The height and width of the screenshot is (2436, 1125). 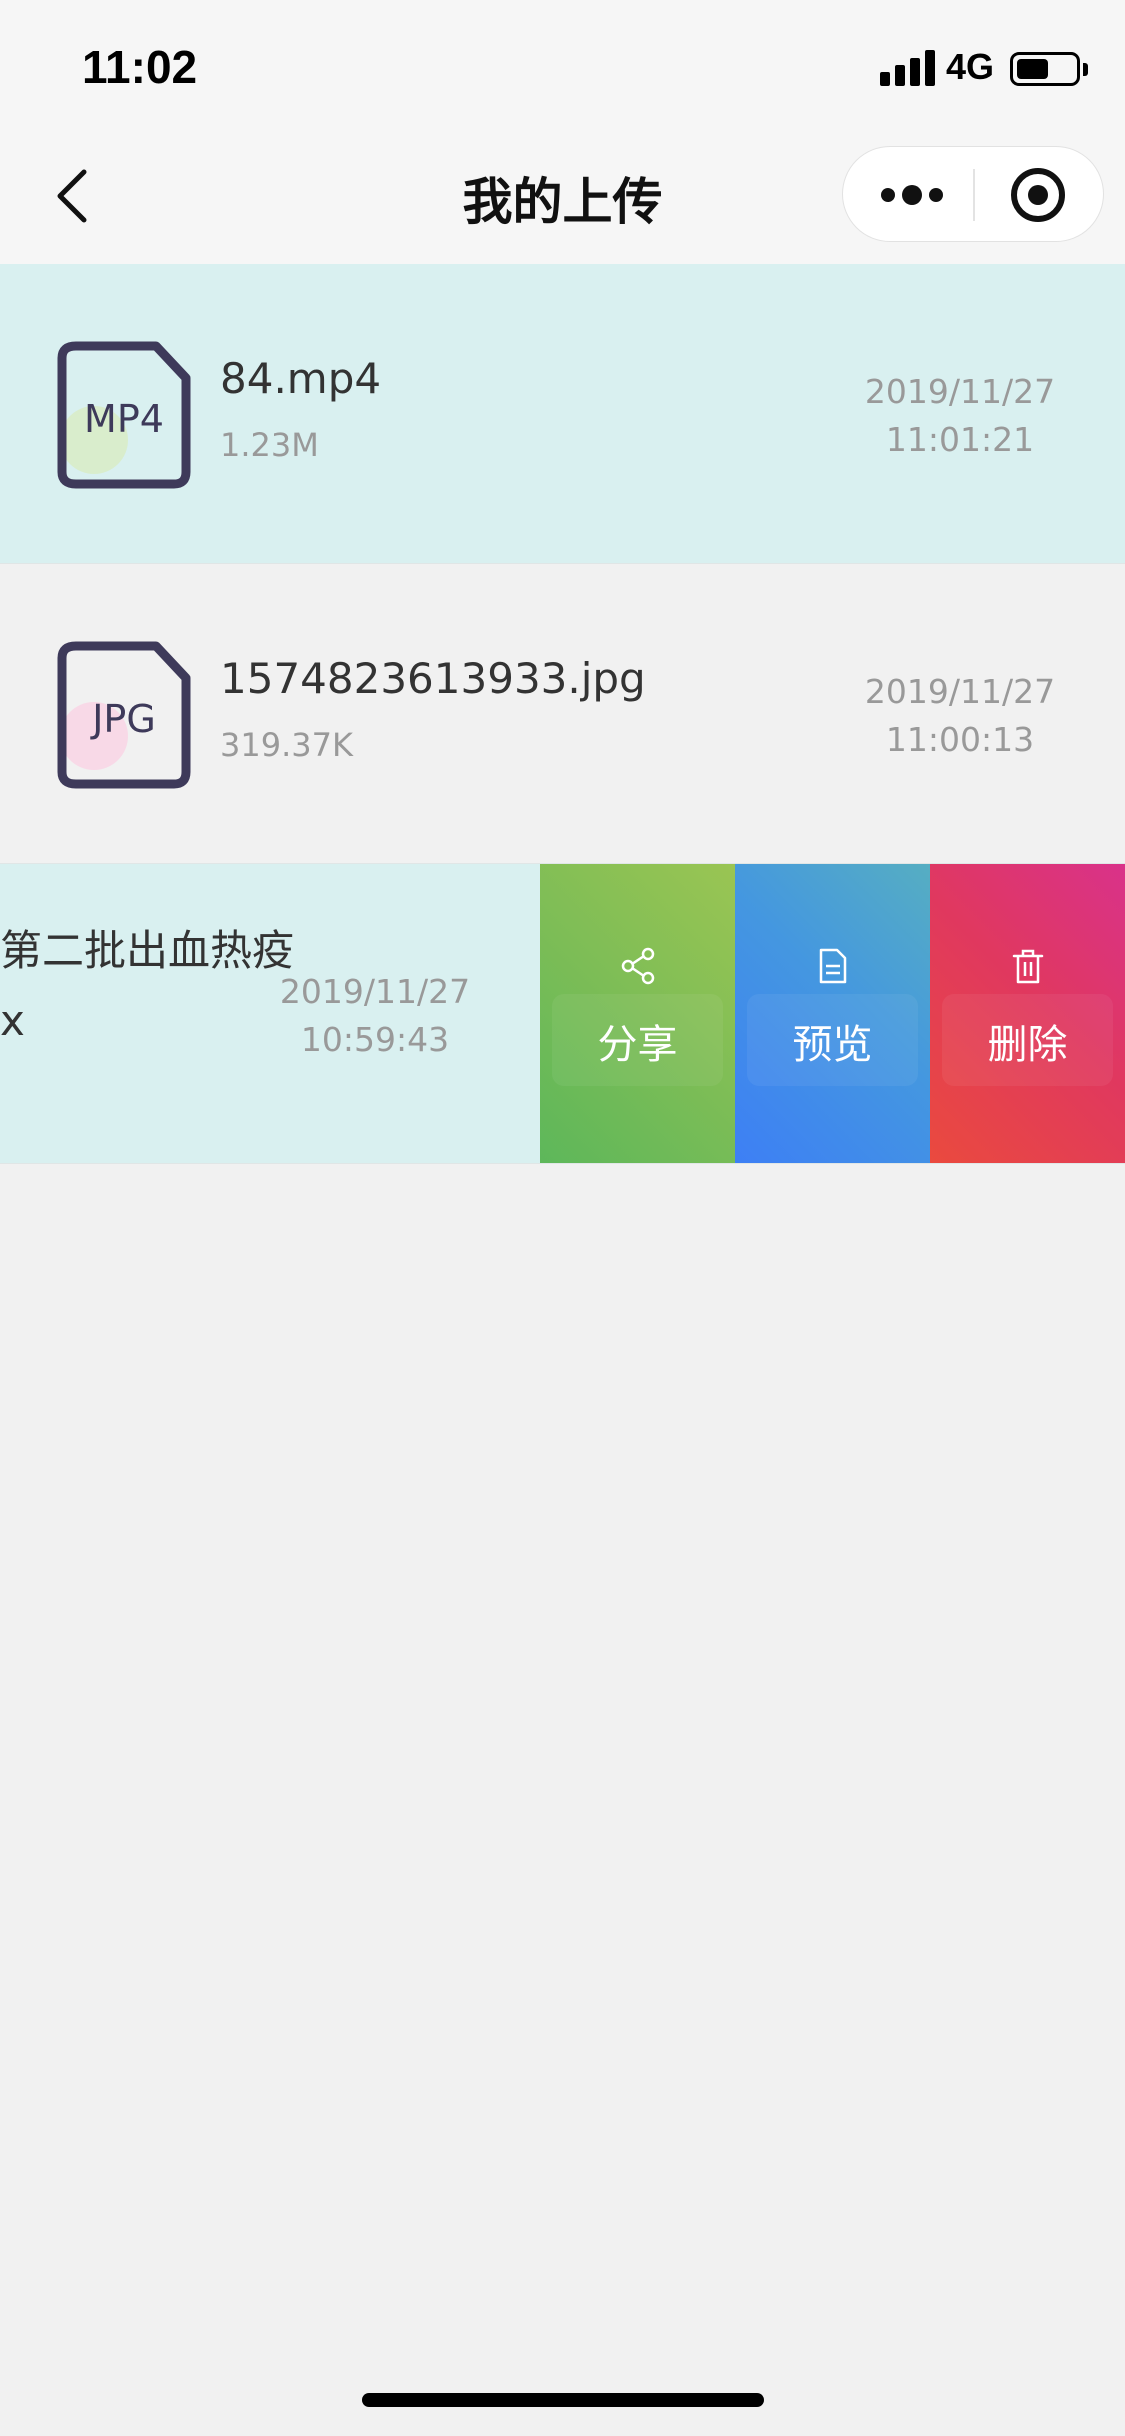 I want to click on file-date: 2019/11/27 10:59:43, so click(x=375, y=1016).